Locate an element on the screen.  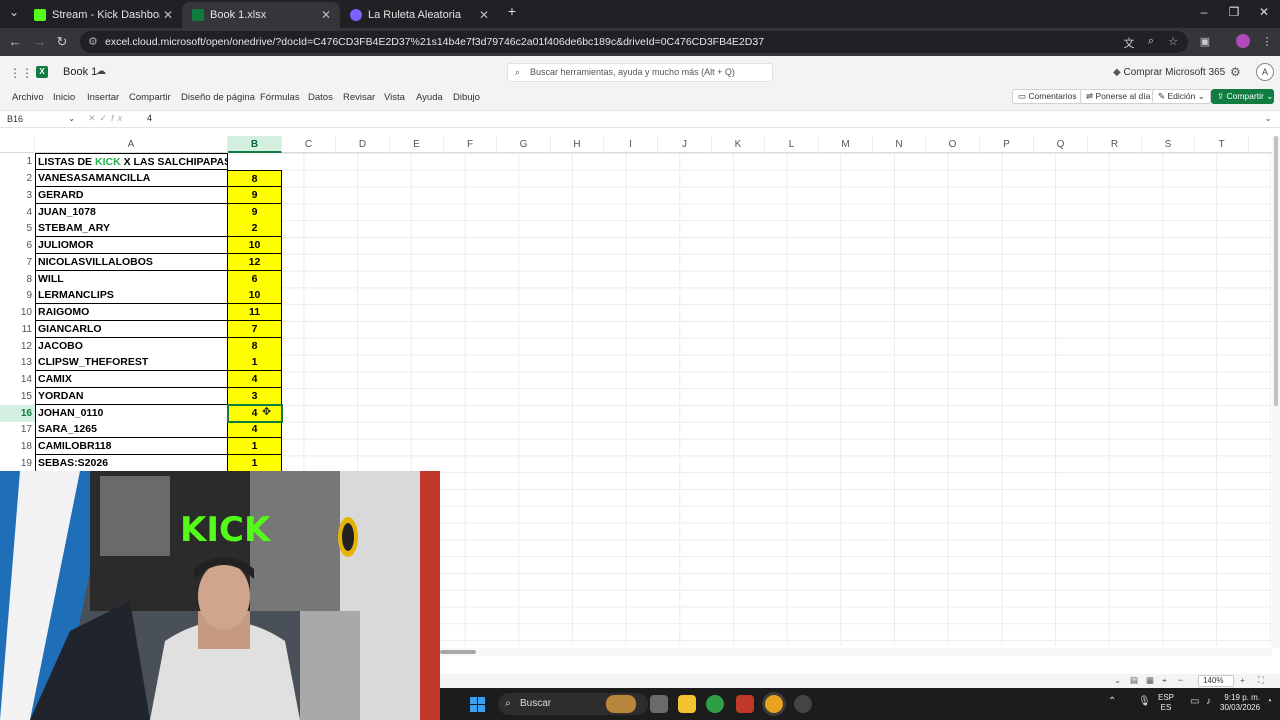
editing-mode-button: ✎ Edición ⌄ is located at coordinates (1181, 96).